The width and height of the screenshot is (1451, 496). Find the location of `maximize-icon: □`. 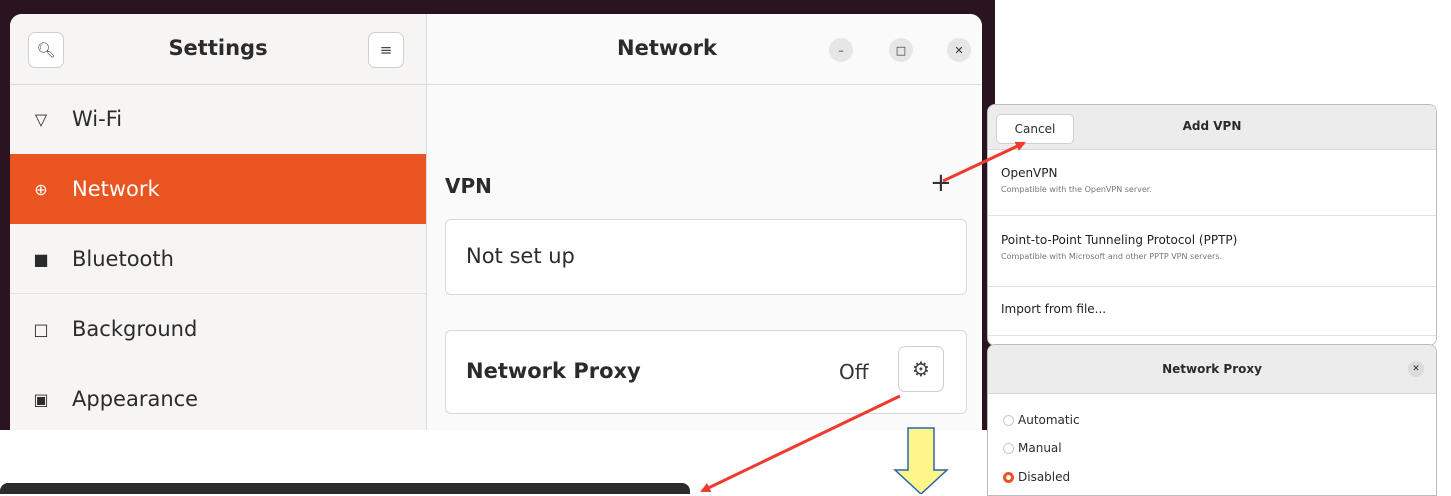

maximize-icon: □ is located at coordinates (901, 50).